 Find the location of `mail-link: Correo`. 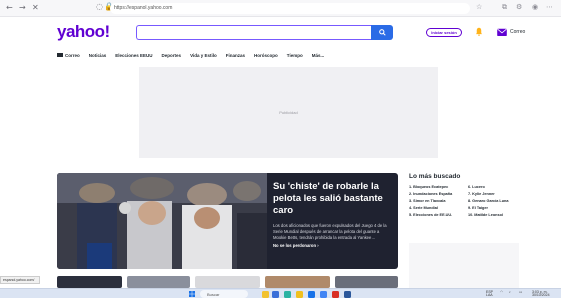

mail-link: Correo is located at coordinates (517, 32).